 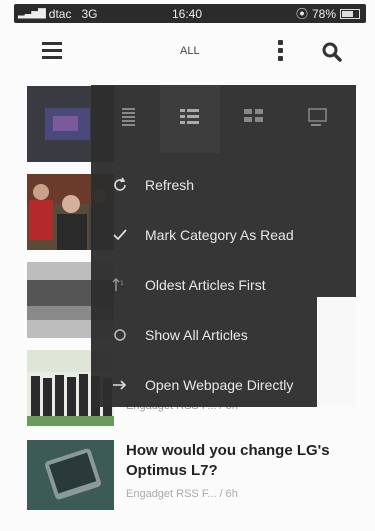 I want to click on hamburger-menu-icon, so click(x=52, y=51).